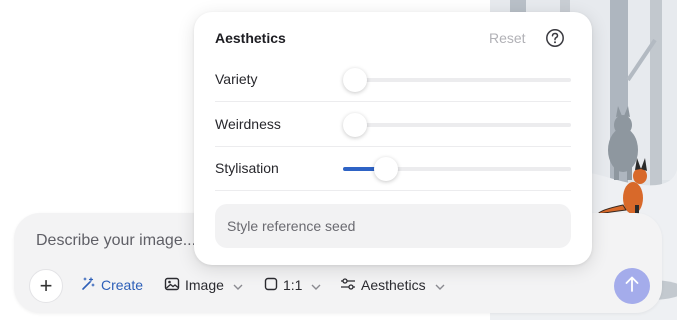 The width and height of the screenshot is (677, 320). I want to click on image-mode-label: Image, so click(204, 285).